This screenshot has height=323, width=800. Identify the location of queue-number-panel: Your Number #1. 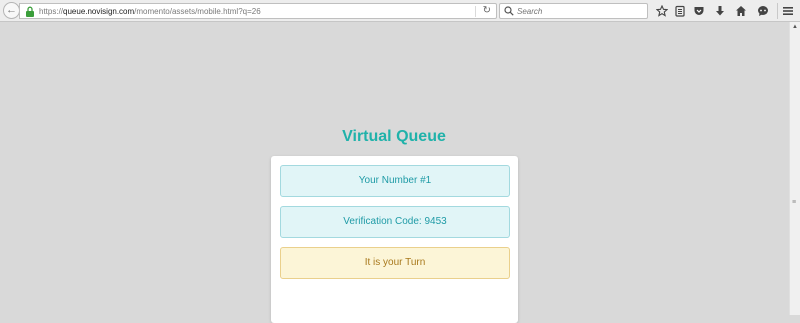
(395, 181).